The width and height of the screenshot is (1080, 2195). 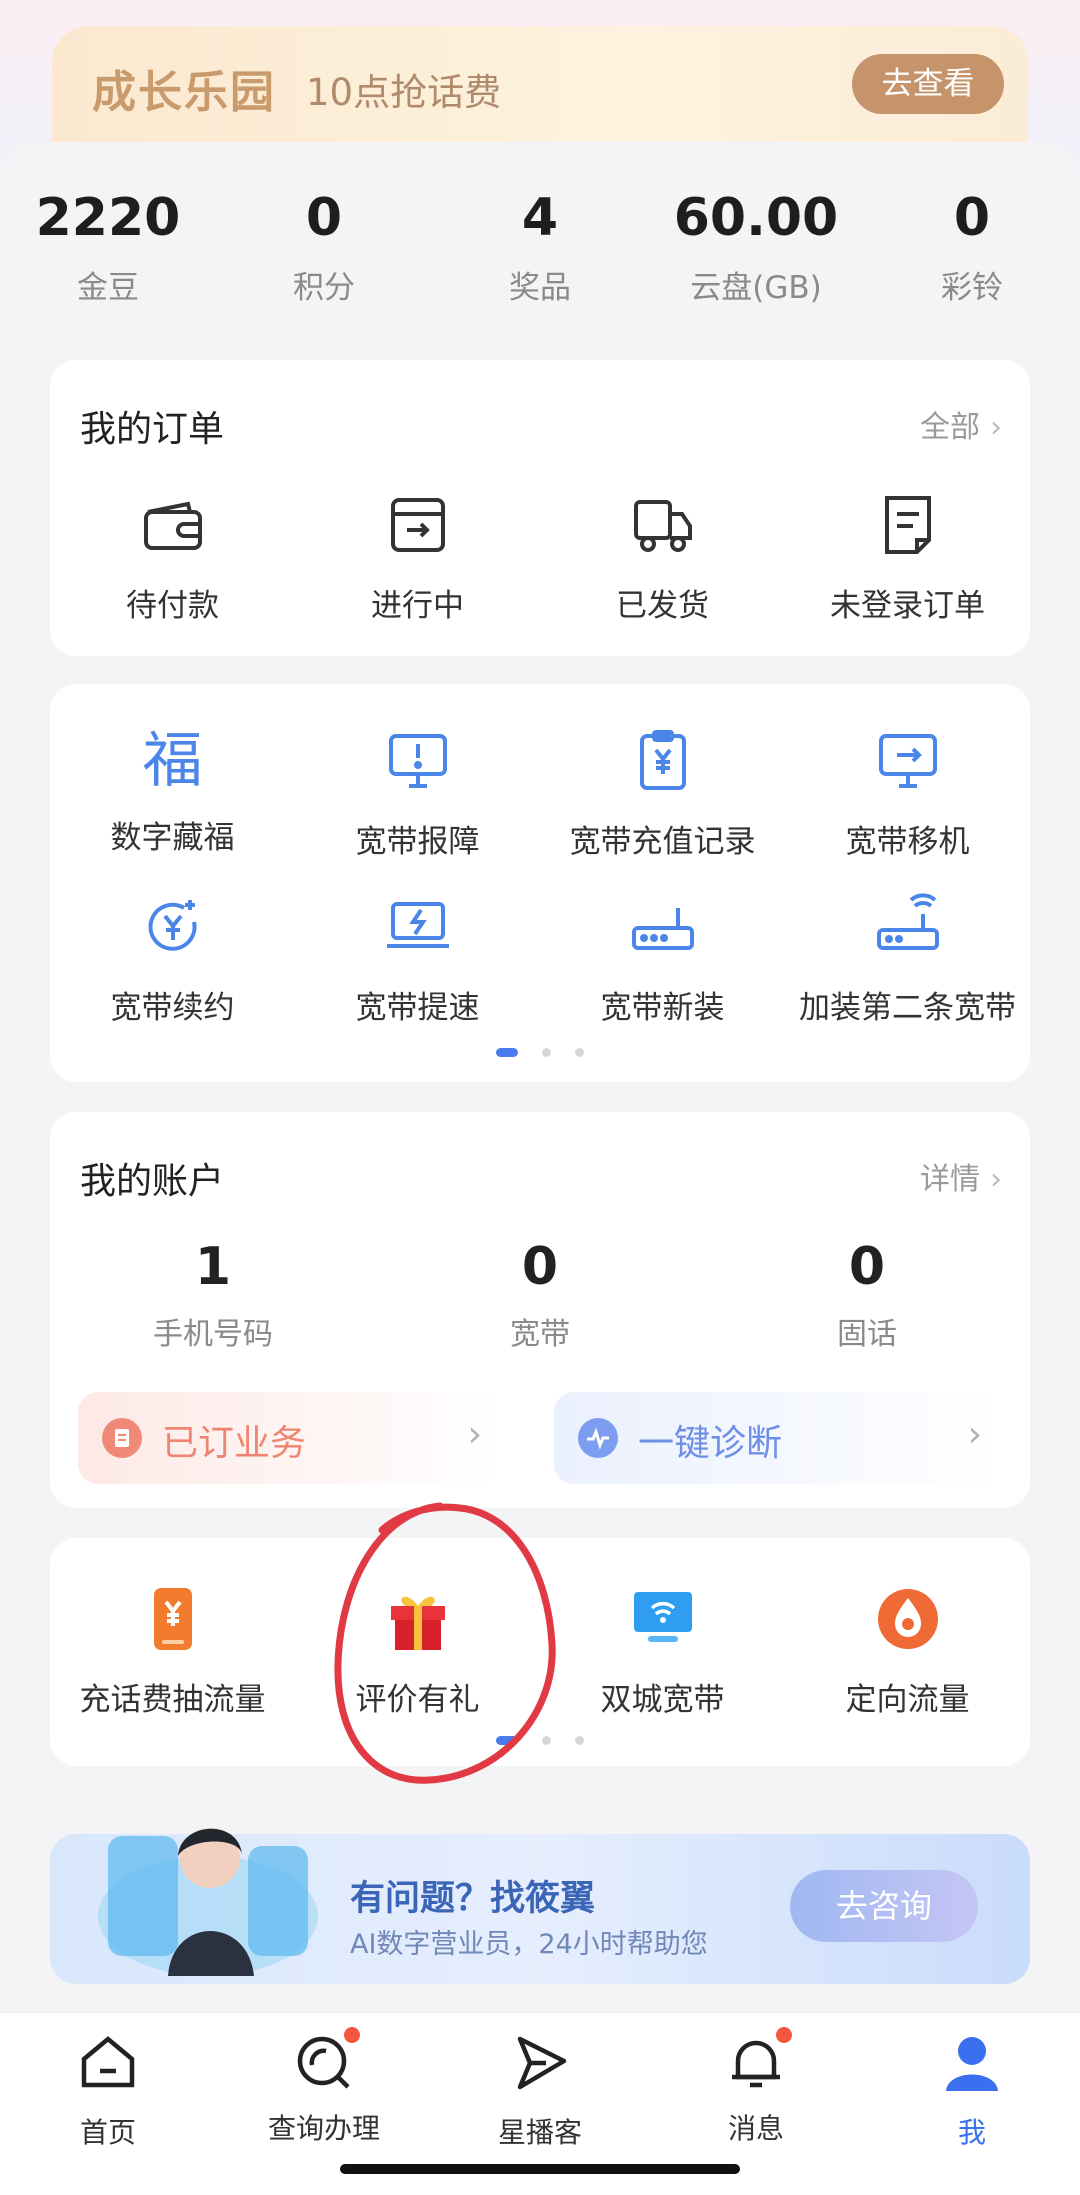 I want to click on account-detail-link: 详情 ›, so click(x=961, y=1176).